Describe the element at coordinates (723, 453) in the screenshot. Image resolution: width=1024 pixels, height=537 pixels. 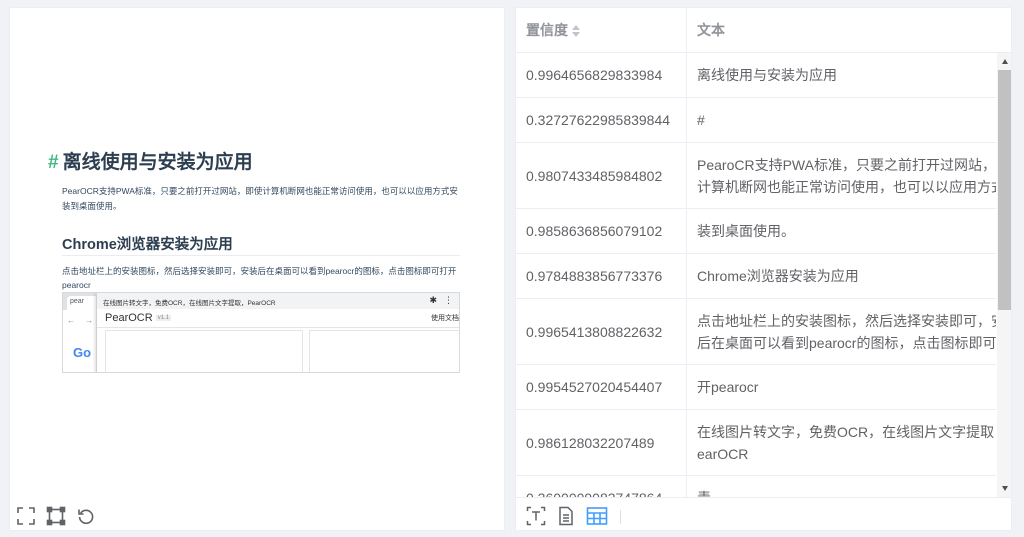
I see `text-line: earOCR` at that location.